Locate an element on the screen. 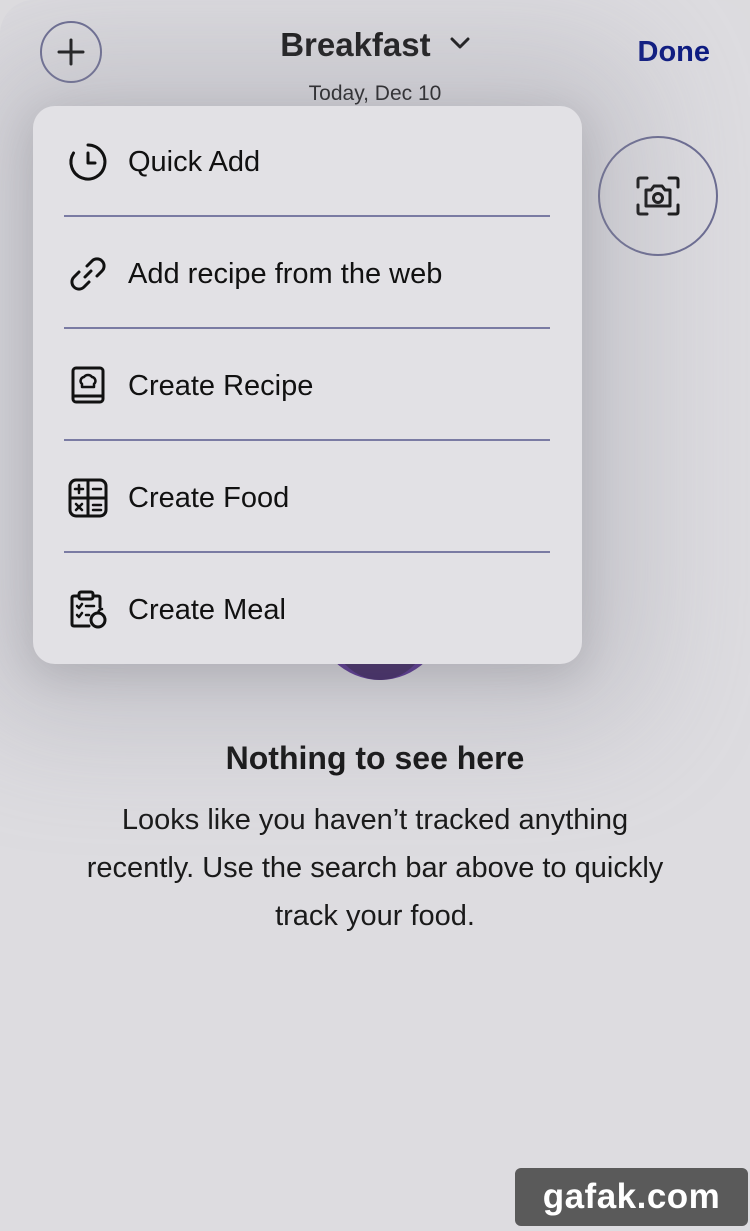  menu-item-create-food: Create Food is located at coordinates (307, 498).